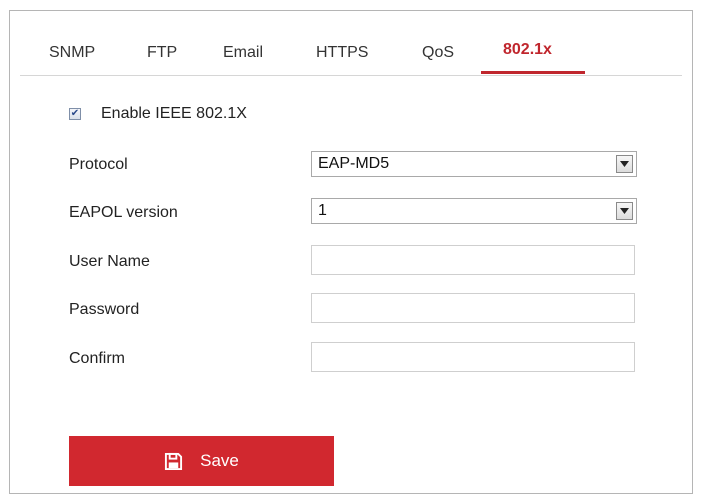 Image resolution: width=704 pixels, height=503 pixels. Describe the element at coordinates (243, 53) in the screenshot. I see `tab-email: Email` at that location.